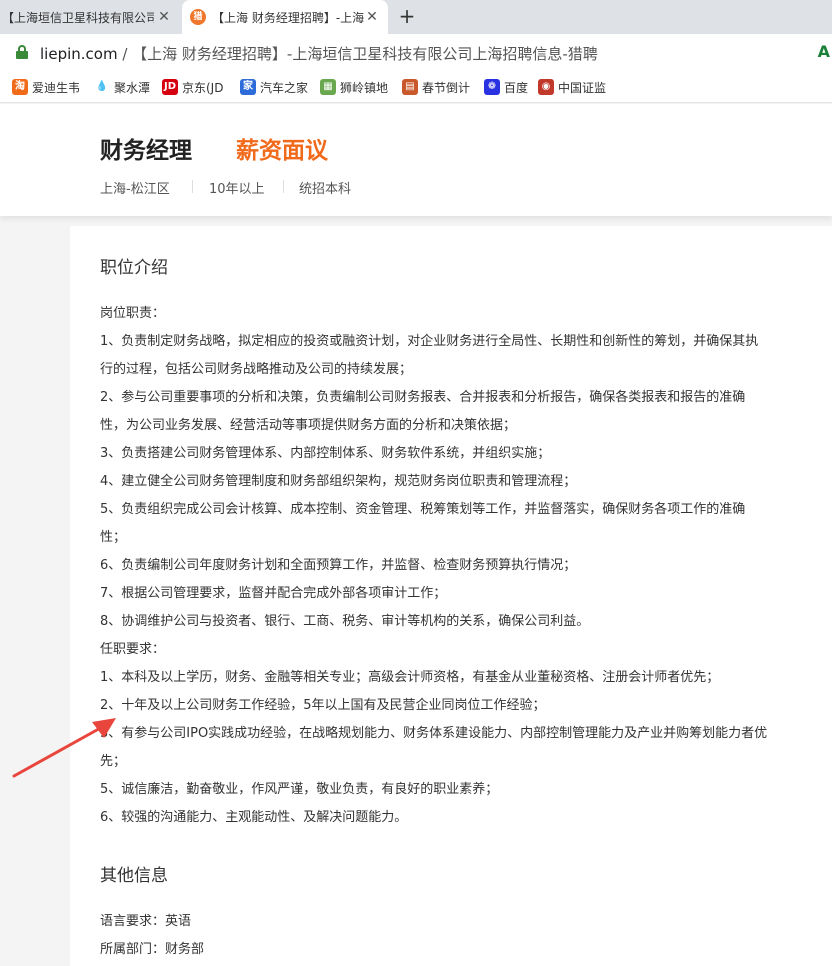  What do you see at coordinates (364, 87) in the screenshot?
I see `bookmark-label: 狮岭镇地` at bounding box center [364, 87].